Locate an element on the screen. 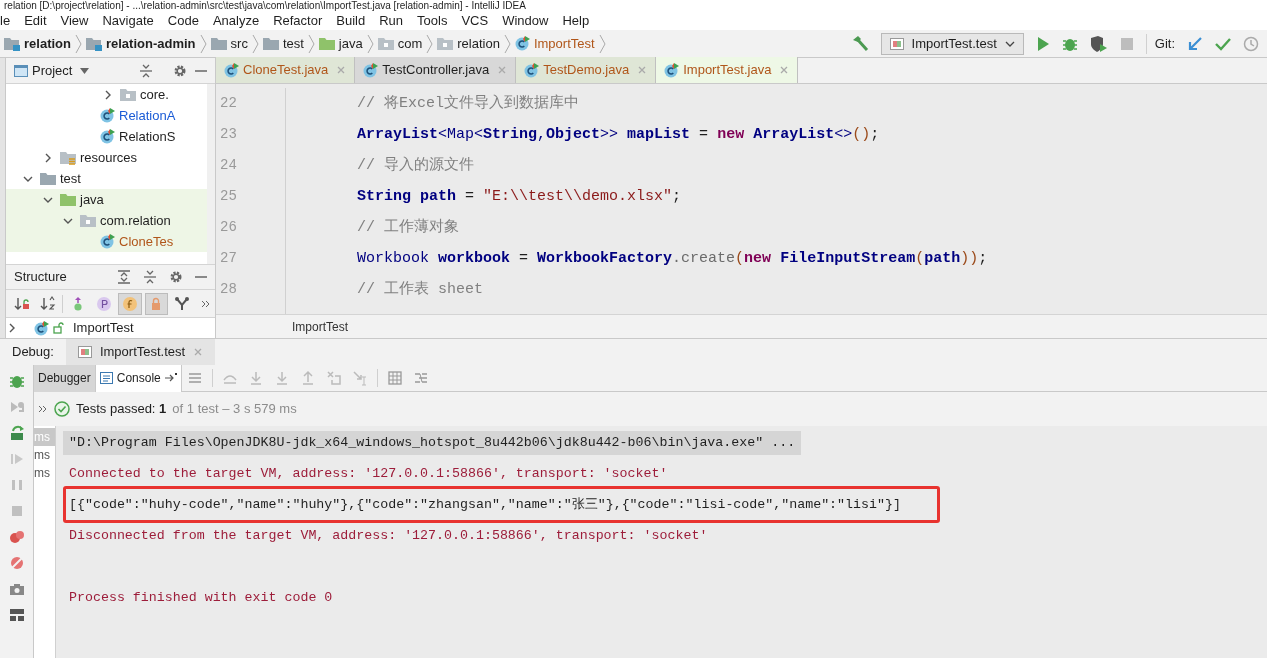 The height and width of the screenshot is (658, 1267). tree-item: resources is located at coordinates (106, 157).